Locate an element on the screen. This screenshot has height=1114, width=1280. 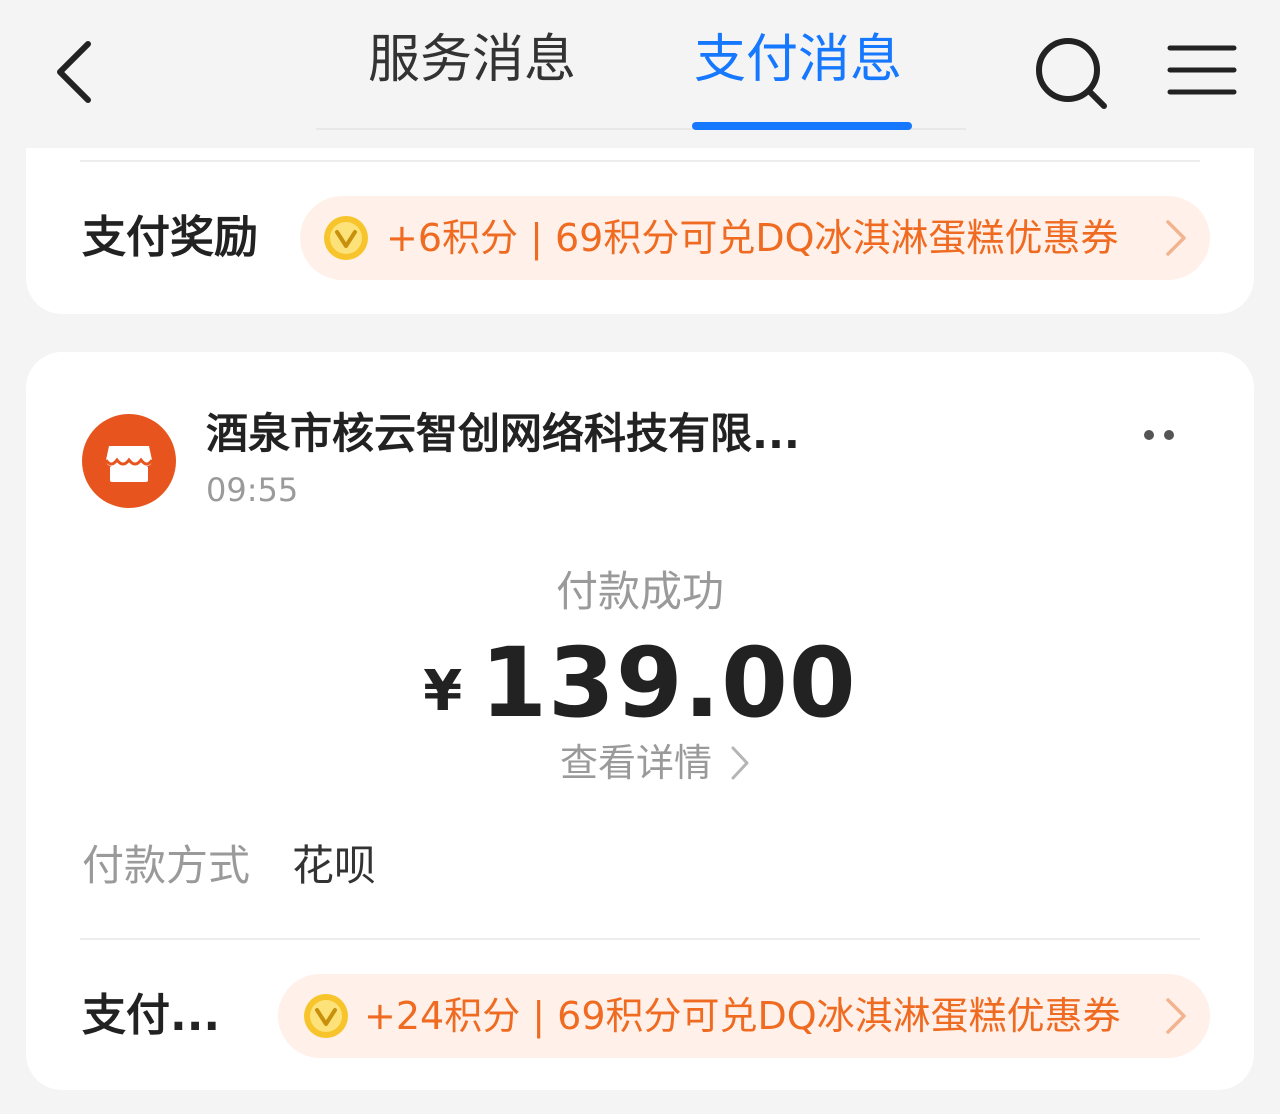
reward-pill: +6积分 | 69积分可兑DQ冰淇淋蛋糕优惠券 is located at coordinates (755, 238).